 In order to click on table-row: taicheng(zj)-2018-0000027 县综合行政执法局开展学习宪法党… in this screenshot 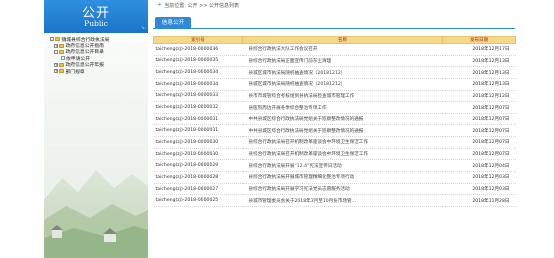, I will do `click(334, 189)`.